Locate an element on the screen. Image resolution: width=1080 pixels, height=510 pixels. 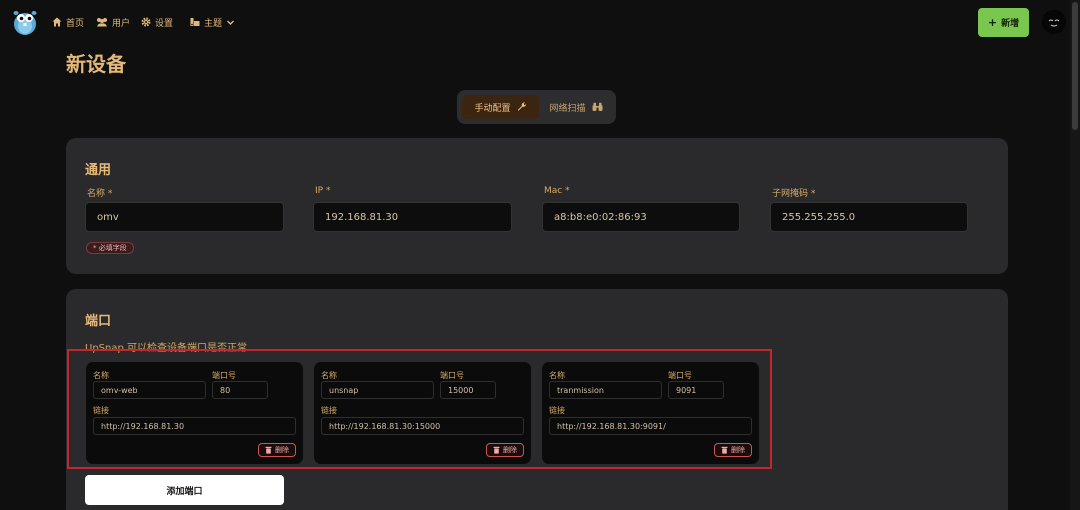
port-number-value: 15000 is located at coordinates (461, 390).